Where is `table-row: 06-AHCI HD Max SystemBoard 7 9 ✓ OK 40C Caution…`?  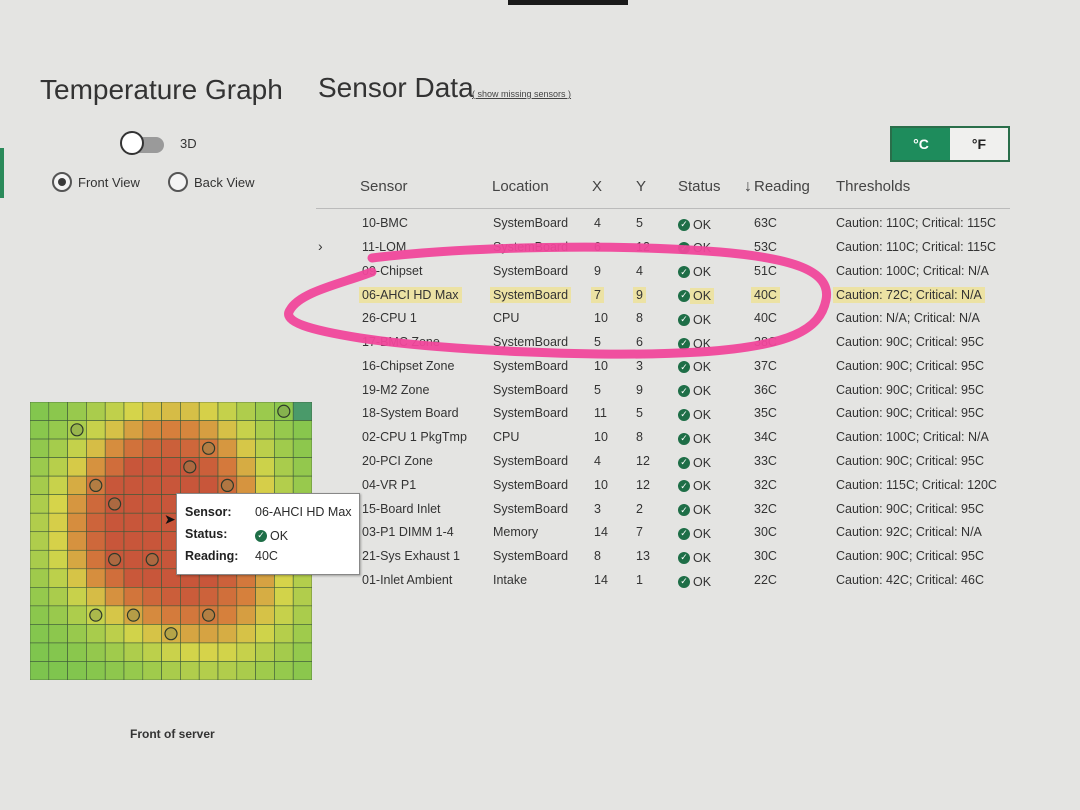 table-row: 06-AHCI HD Max SystemBoard 7 9 ✓ OK 40C Caution… is located at coordinates (666, 294).